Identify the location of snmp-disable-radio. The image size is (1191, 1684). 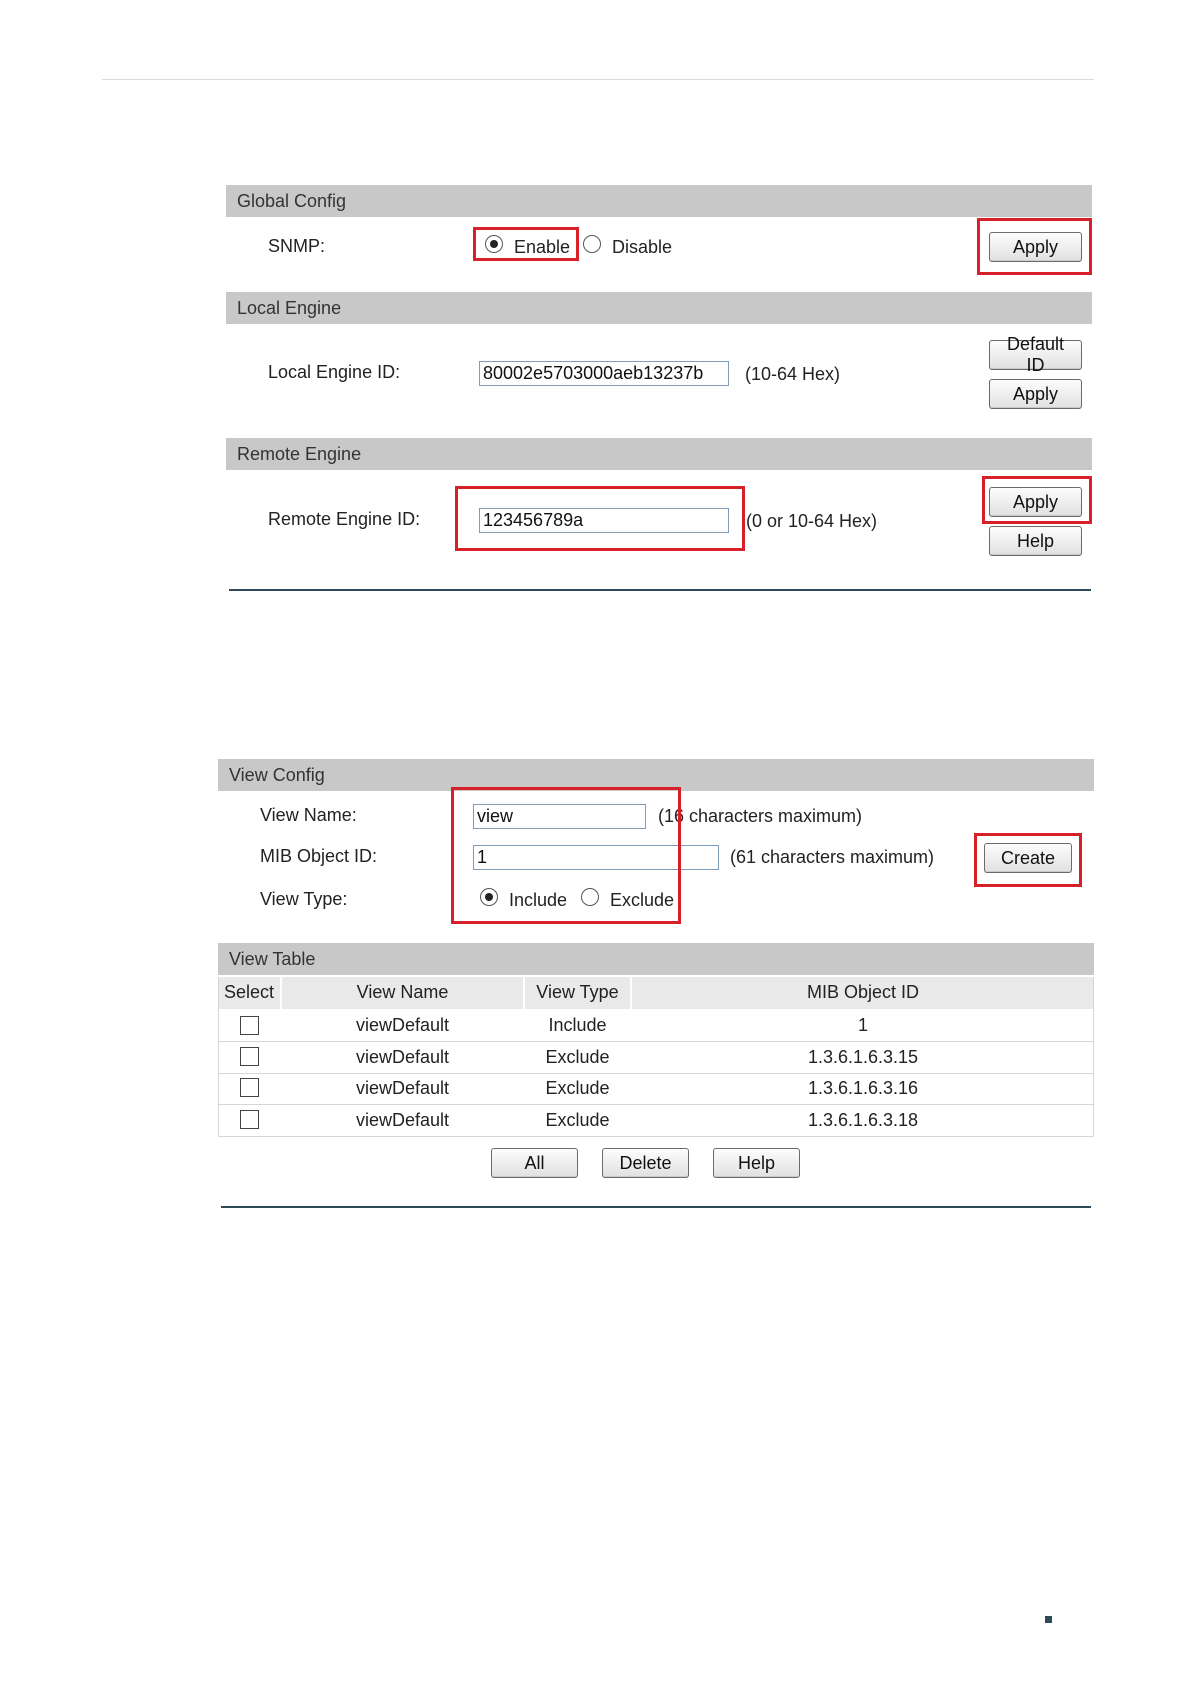
(592, 244).